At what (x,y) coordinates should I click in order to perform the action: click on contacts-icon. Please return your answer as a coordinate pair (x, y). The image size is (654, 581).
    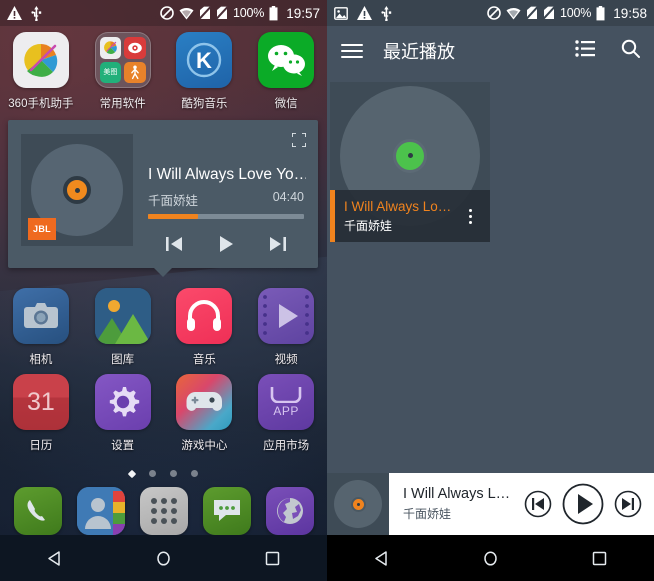
    Looking at the image, I should click on (100, 511).